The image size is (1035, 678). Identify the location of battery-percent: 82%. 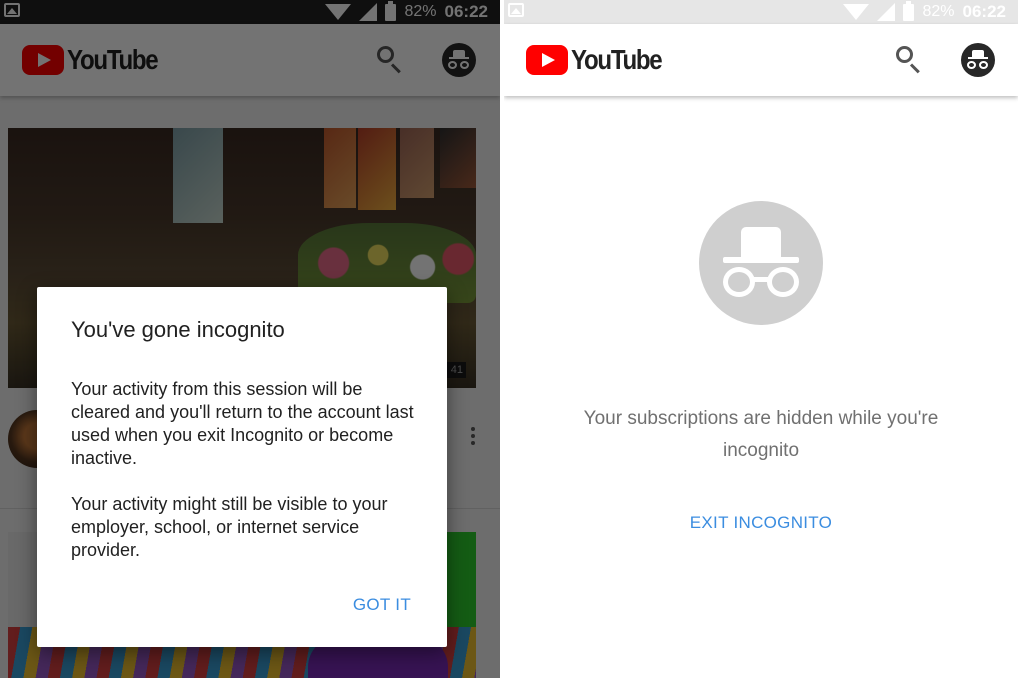
(938, 11).